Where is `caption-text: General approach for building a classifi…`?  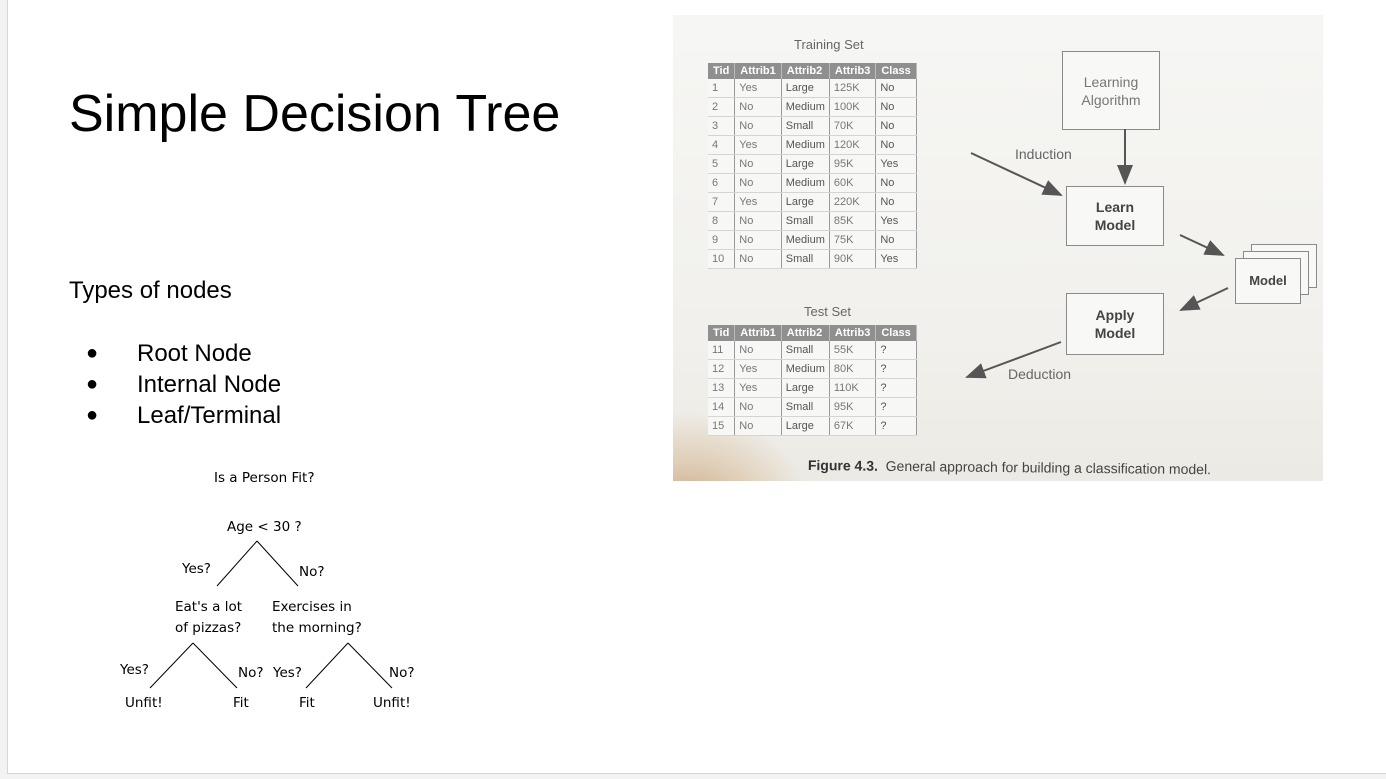
caption-text: General approach for building a classifi… is located at coordinates (1048, 467).